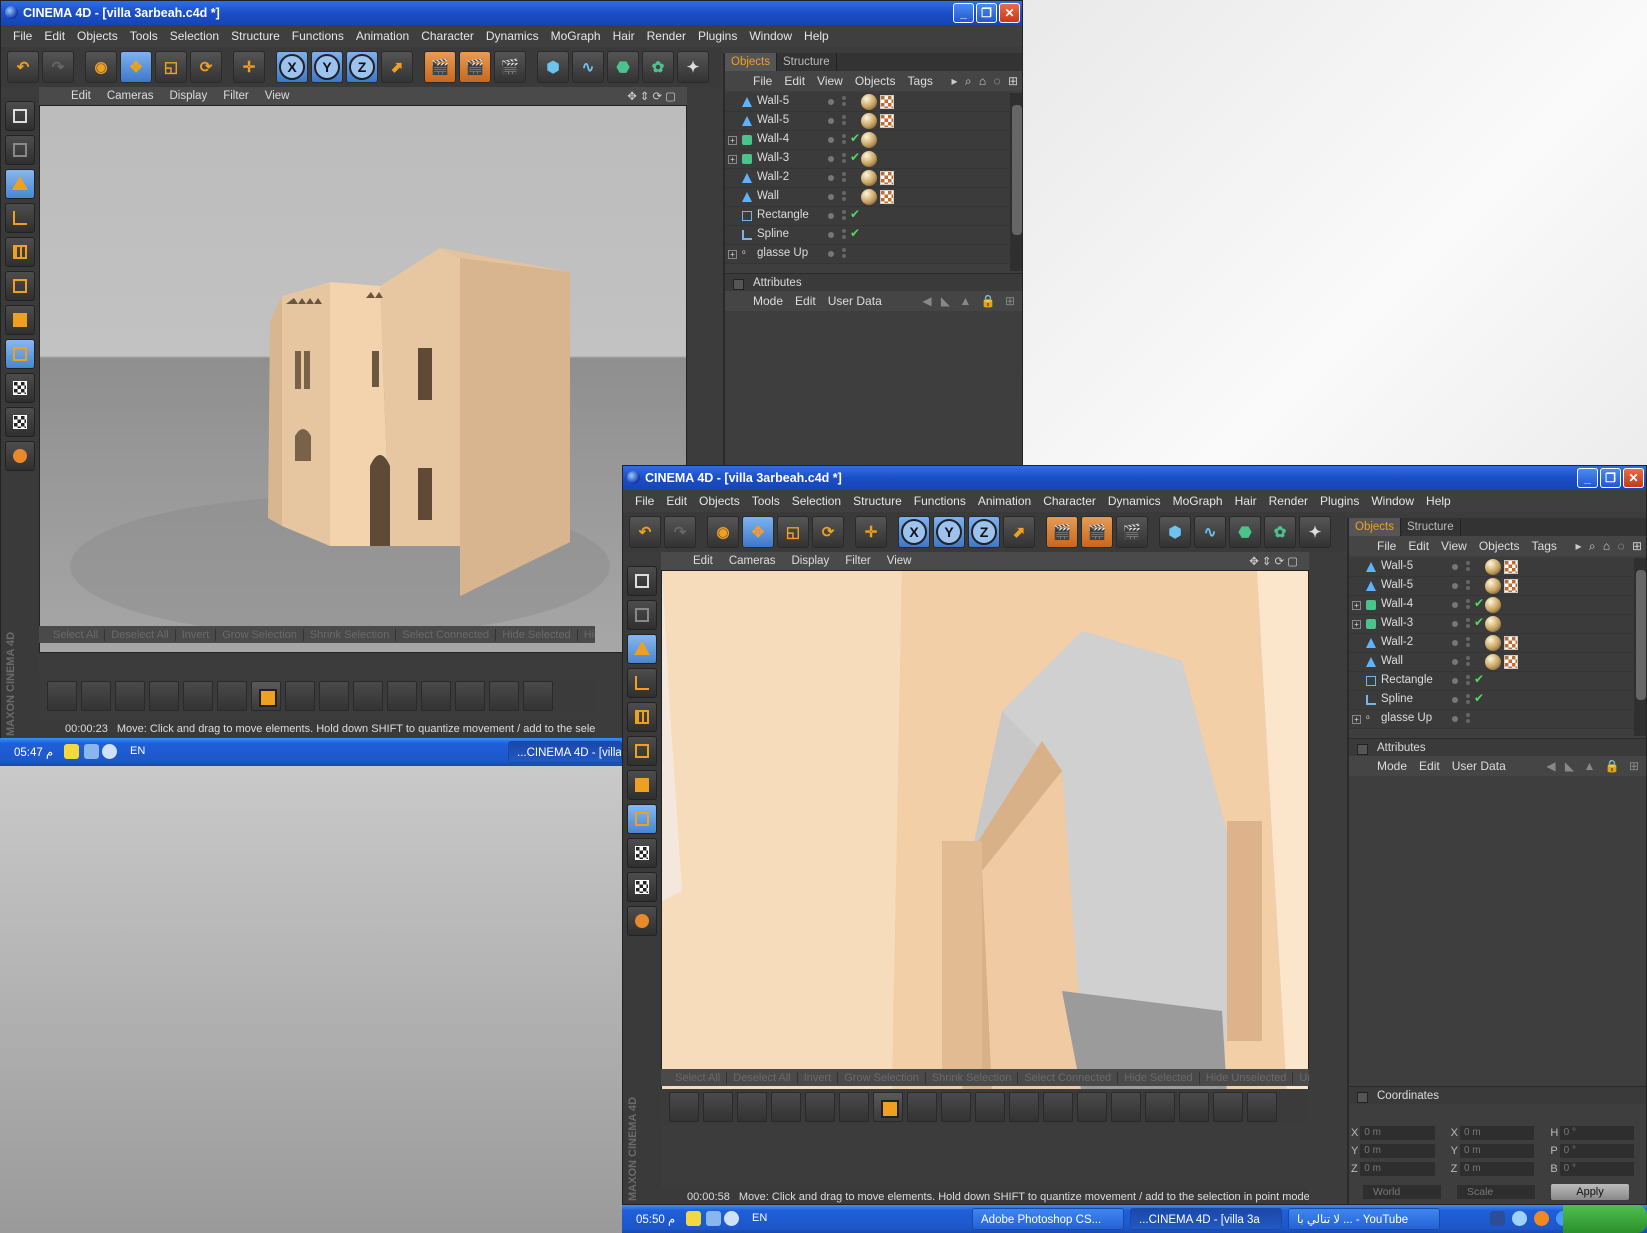  What do you see at coordinates (576, 36) in the screenshot?
I see `menu-mograph: MoGraph` at bounding box center [576, 36].